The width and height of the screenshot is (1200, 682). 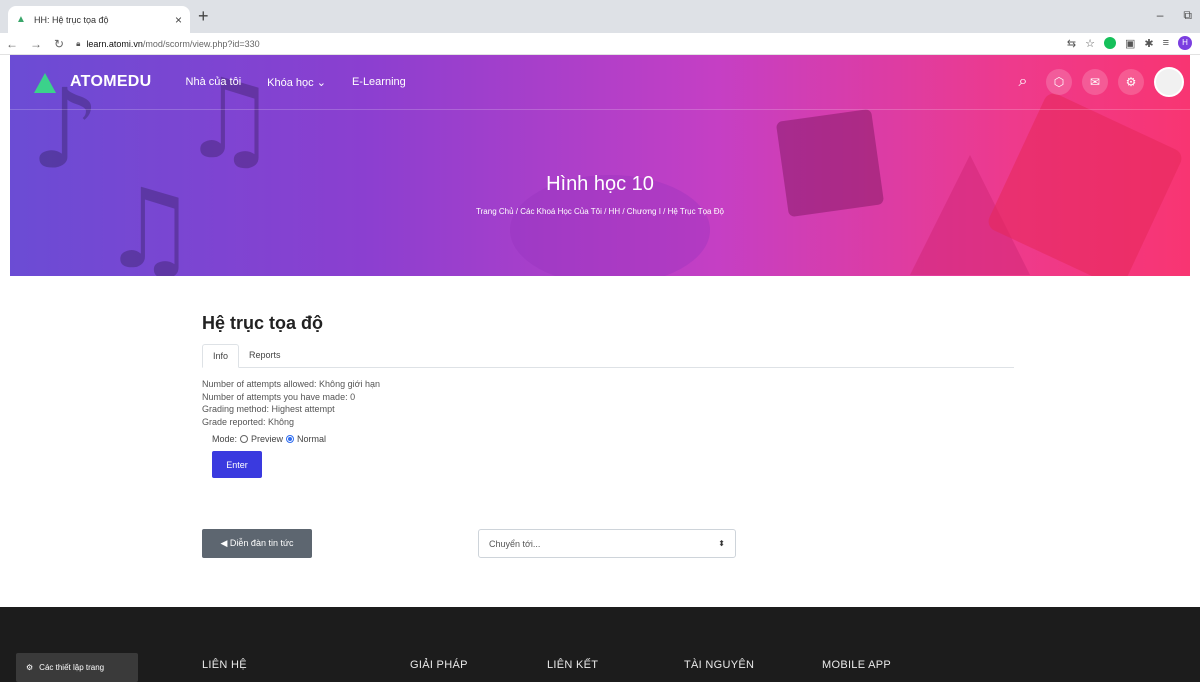 What do you see at coordinates (78, 43) in the screenshot?
I see `lock-icon: 🔒︎` at bounding box center [78, 43].